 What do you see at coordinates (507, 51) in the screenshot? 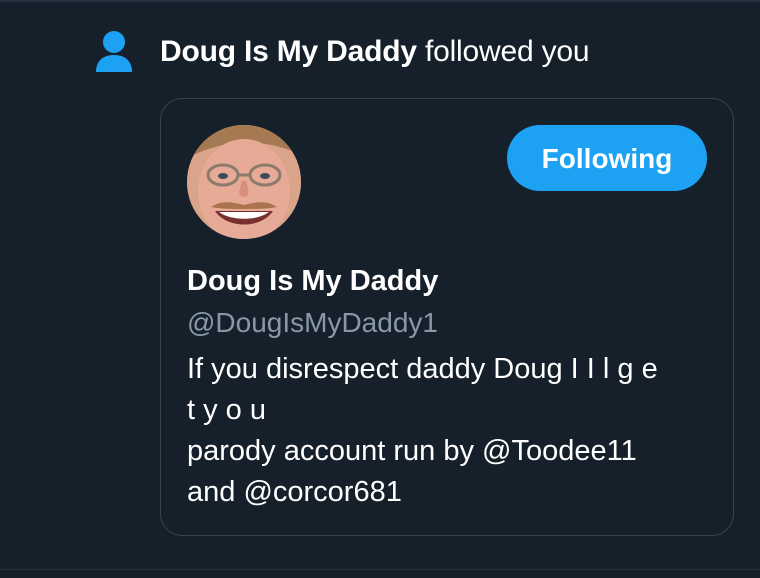
I see `notification-action: followed you` at bounding box center [507, 51].